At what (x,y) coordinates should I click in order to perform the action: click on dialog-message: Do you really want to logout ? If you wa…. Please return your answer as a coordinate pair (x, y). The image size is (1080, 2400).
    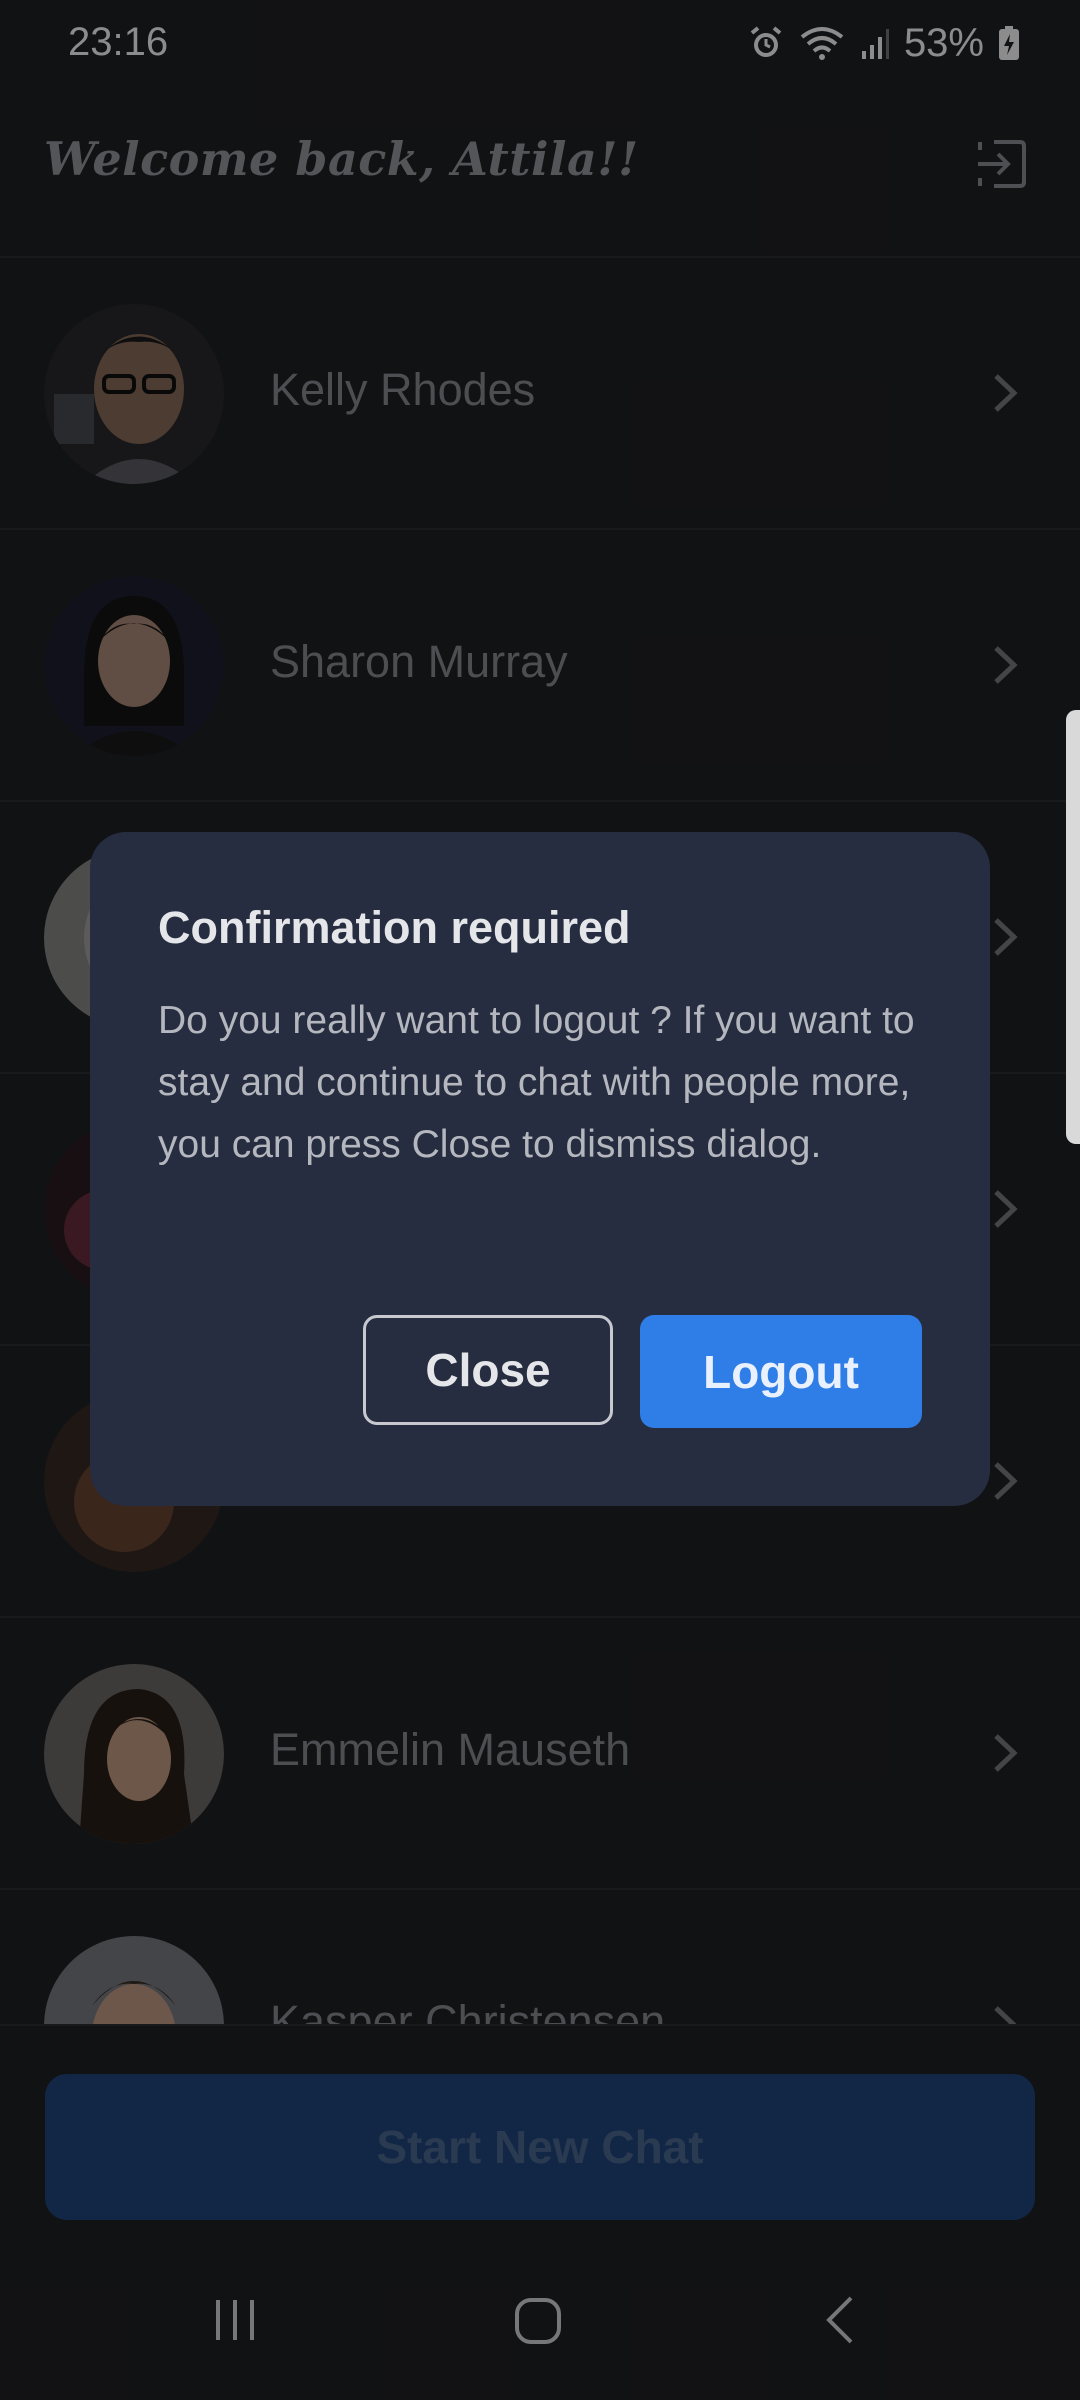
    Looking at the image, I should click on (536, 1082).